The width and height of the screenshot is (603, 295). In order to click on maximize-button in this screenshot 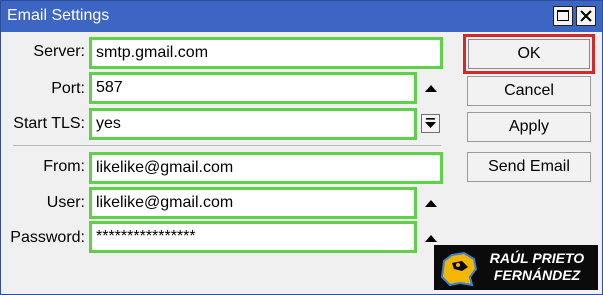, I will do `click(563, 16)`.